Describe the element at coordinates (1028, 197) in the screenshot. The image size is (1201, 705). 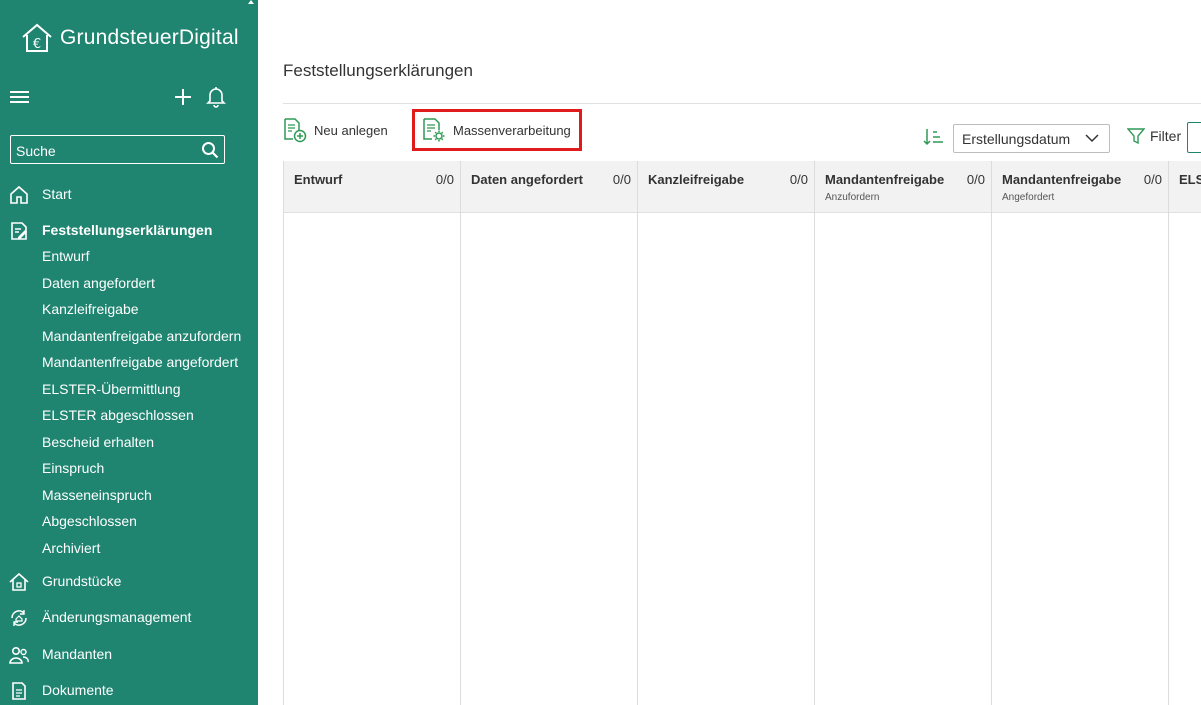
I see `column-subtitle: Angefordert` at that location.